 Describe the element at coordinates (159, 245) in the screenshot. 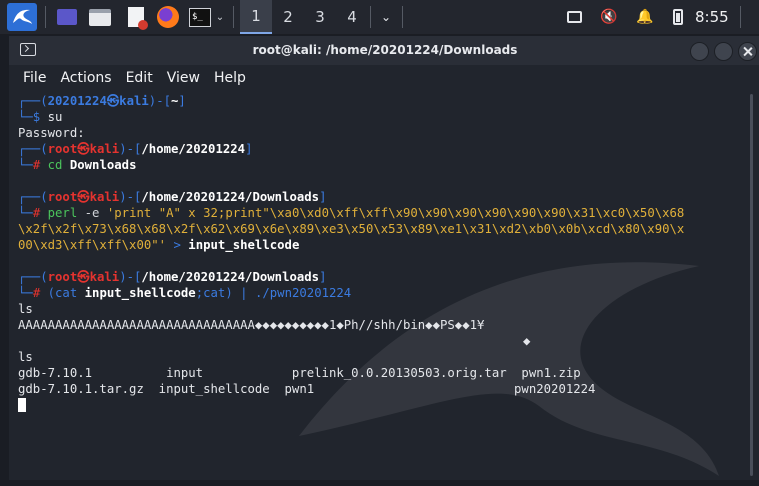

I see `command-line-cont: 00\xd3\xff\xff\x00"' > input_shellcode` at that location.